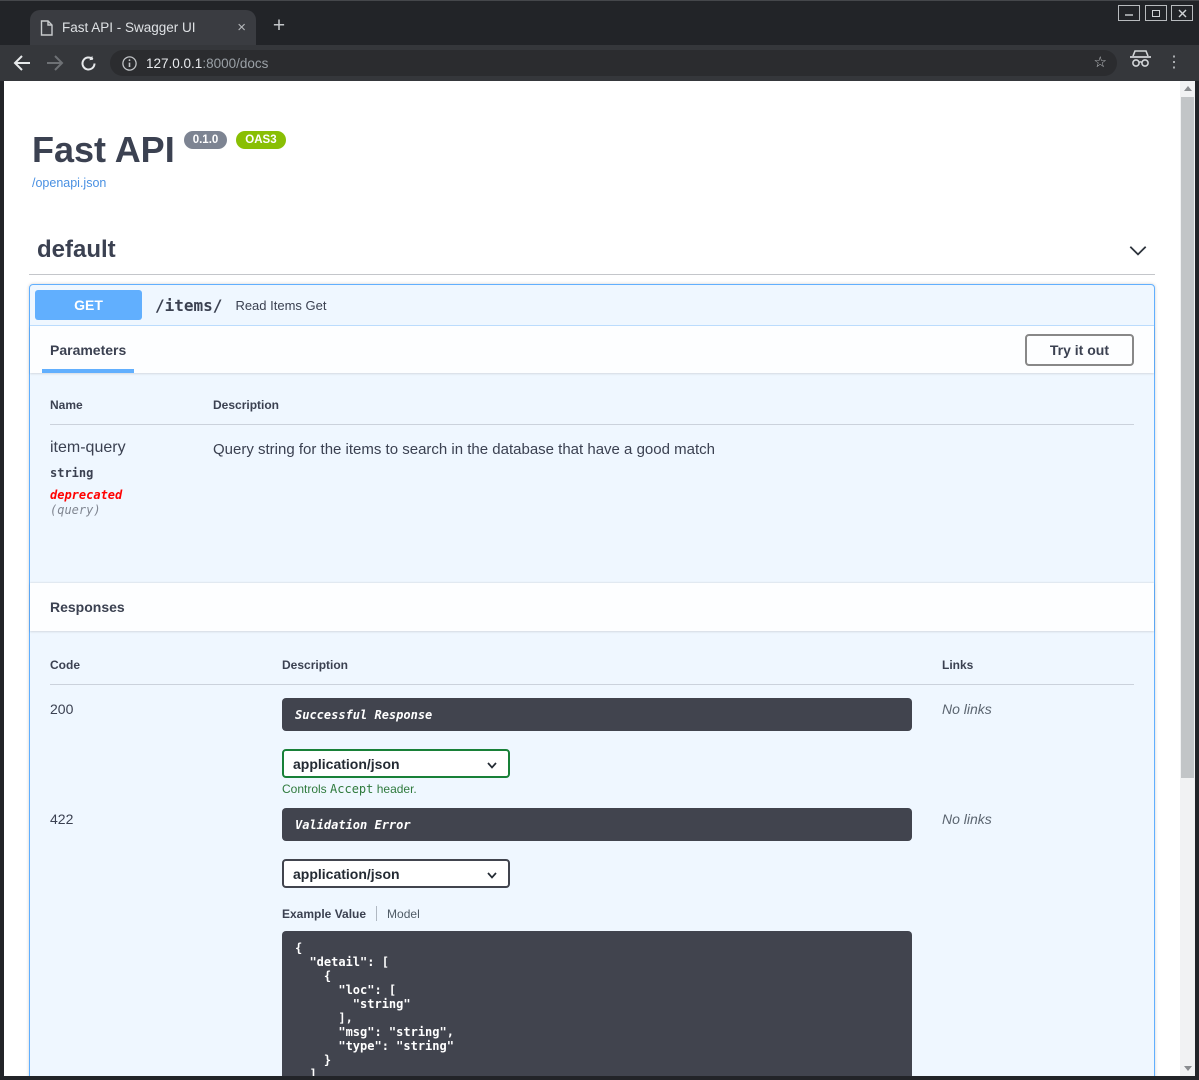 This screenshot has width=1199, height=1080. Describe the element at coordinates (1174, 62) in the screenshot. I see `browser-menu-button: ⋮` at that location.